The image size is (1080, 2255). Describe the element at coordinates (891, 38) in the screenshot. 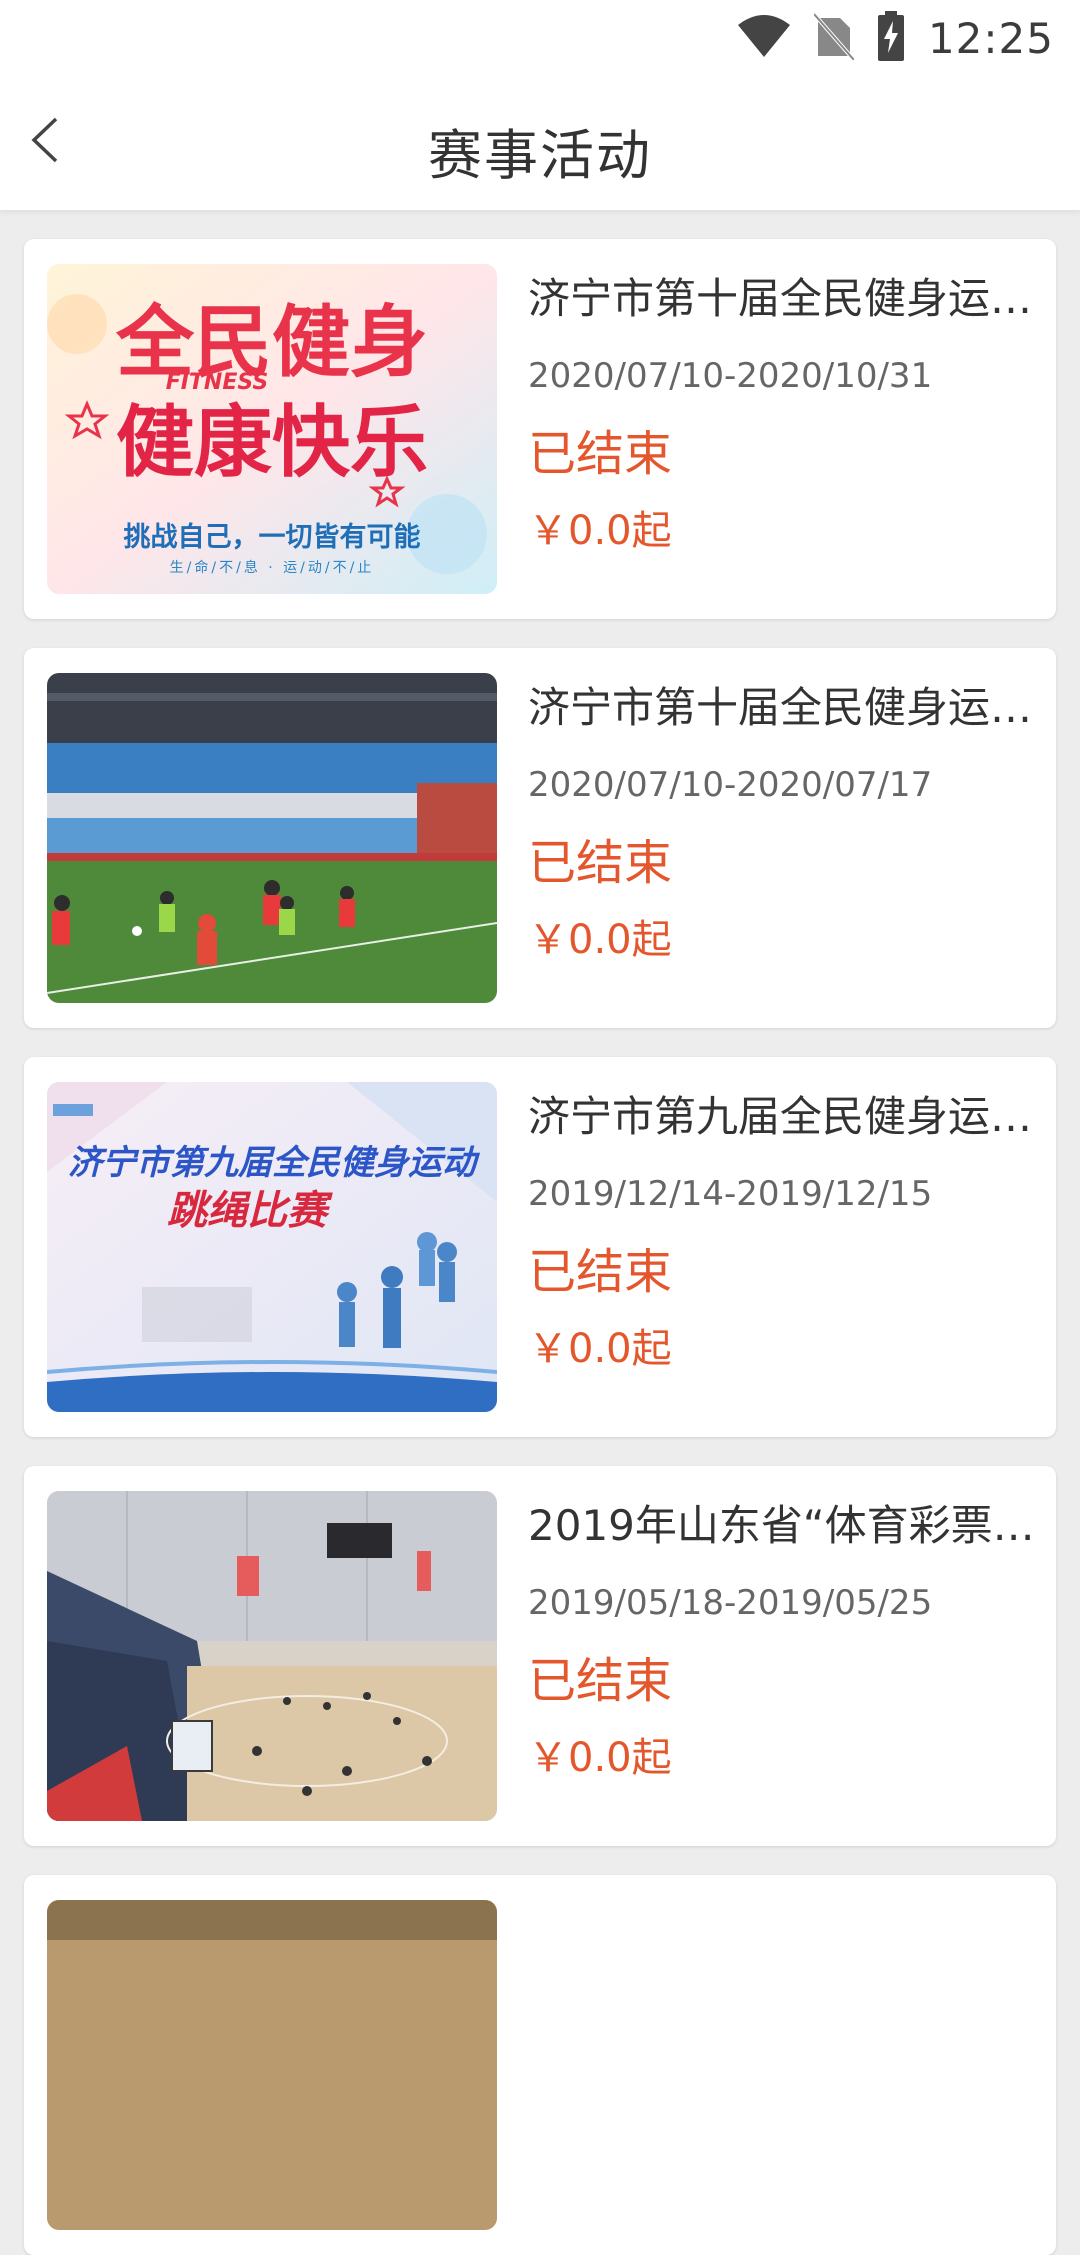

I see `battery-charging-icon` at that location.